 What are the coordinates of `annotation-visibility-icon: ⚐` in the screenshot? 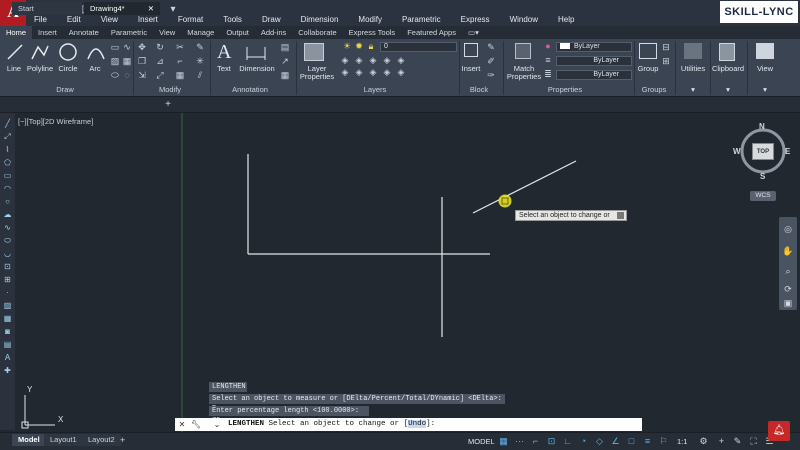 It's located at (663, 441).